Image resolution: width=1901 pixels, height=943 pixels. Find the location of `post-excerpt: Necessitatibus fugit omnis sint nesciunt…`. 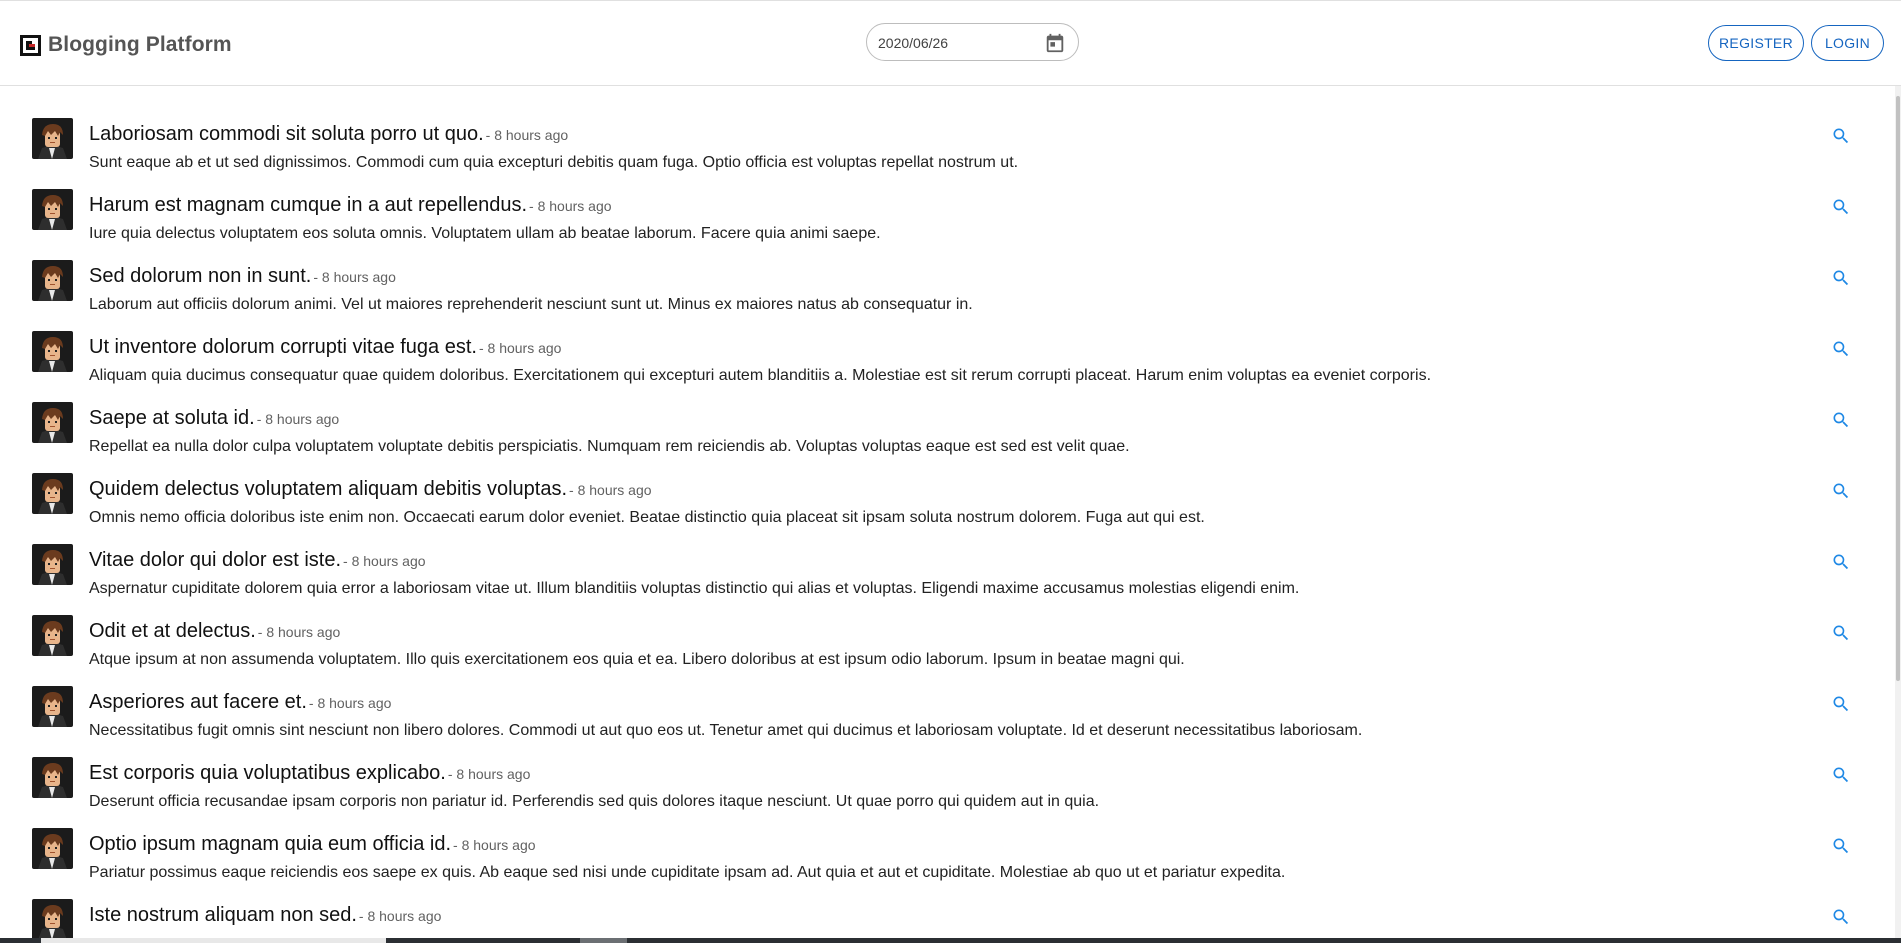

post-excerpt: Necessitatibus fugit omnis sint nesciunt… is located at coordinates (726, 730).